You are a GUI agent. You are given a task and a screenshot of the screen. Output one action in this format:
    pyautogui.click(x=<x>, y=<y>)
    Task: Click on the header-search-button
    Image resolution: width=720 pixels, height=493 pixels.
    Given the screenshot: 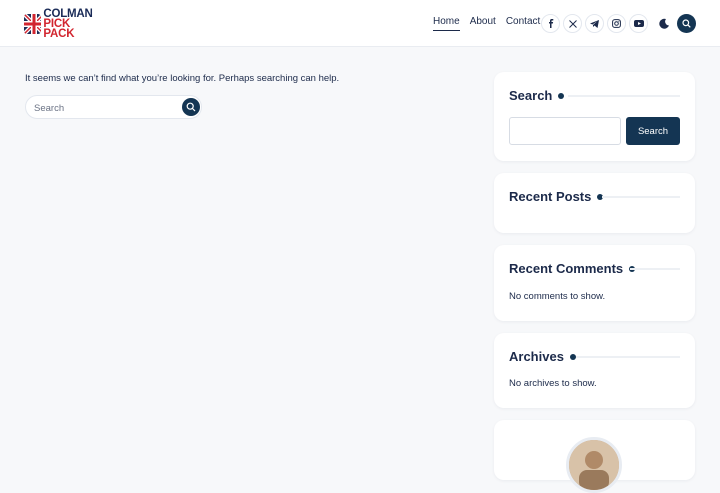 What is the action you would take?
    pyautogui.click(x=686, y=23)
    